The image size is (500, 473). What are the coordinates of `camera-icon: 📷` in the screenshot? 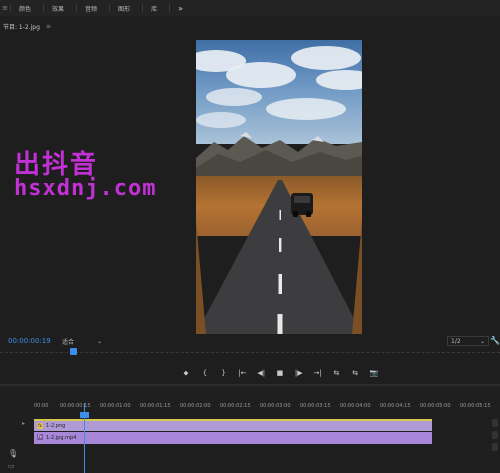 It's located at (374, 373).